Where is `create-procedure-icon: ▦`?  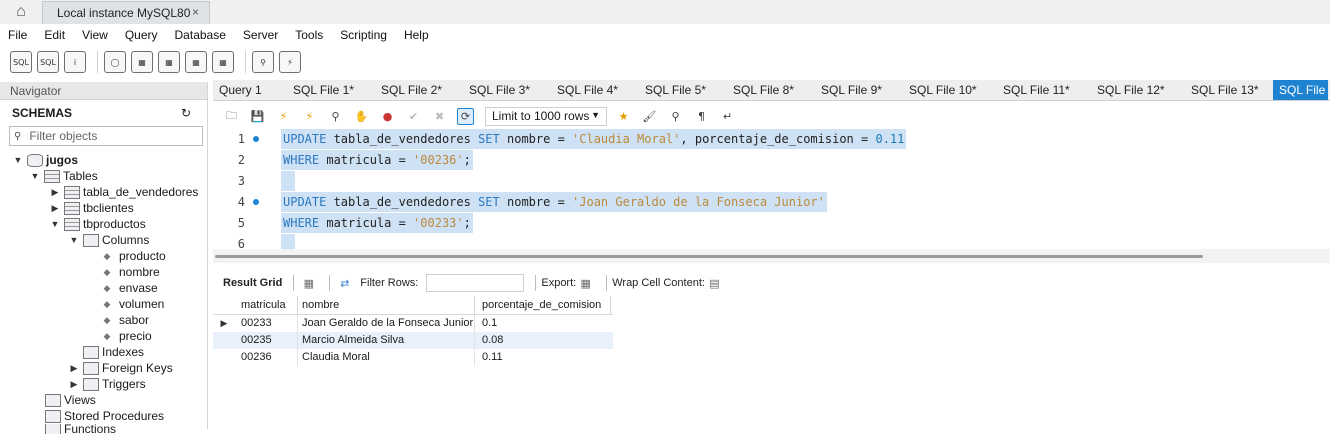 create-procedure-icon: ▦ is located at coordinates (196, 62).